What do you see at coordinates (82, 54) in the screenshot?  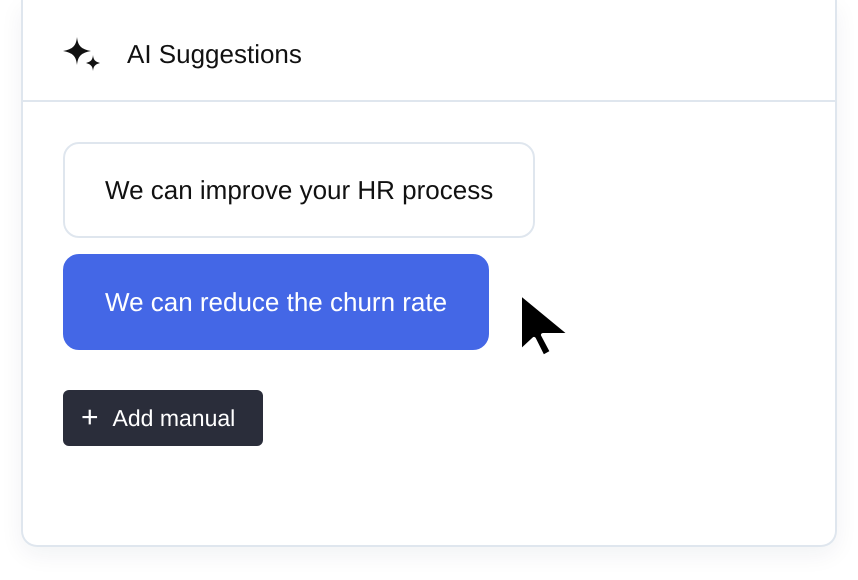 I see `sparkle-icon` at bounding box center [82, 54].